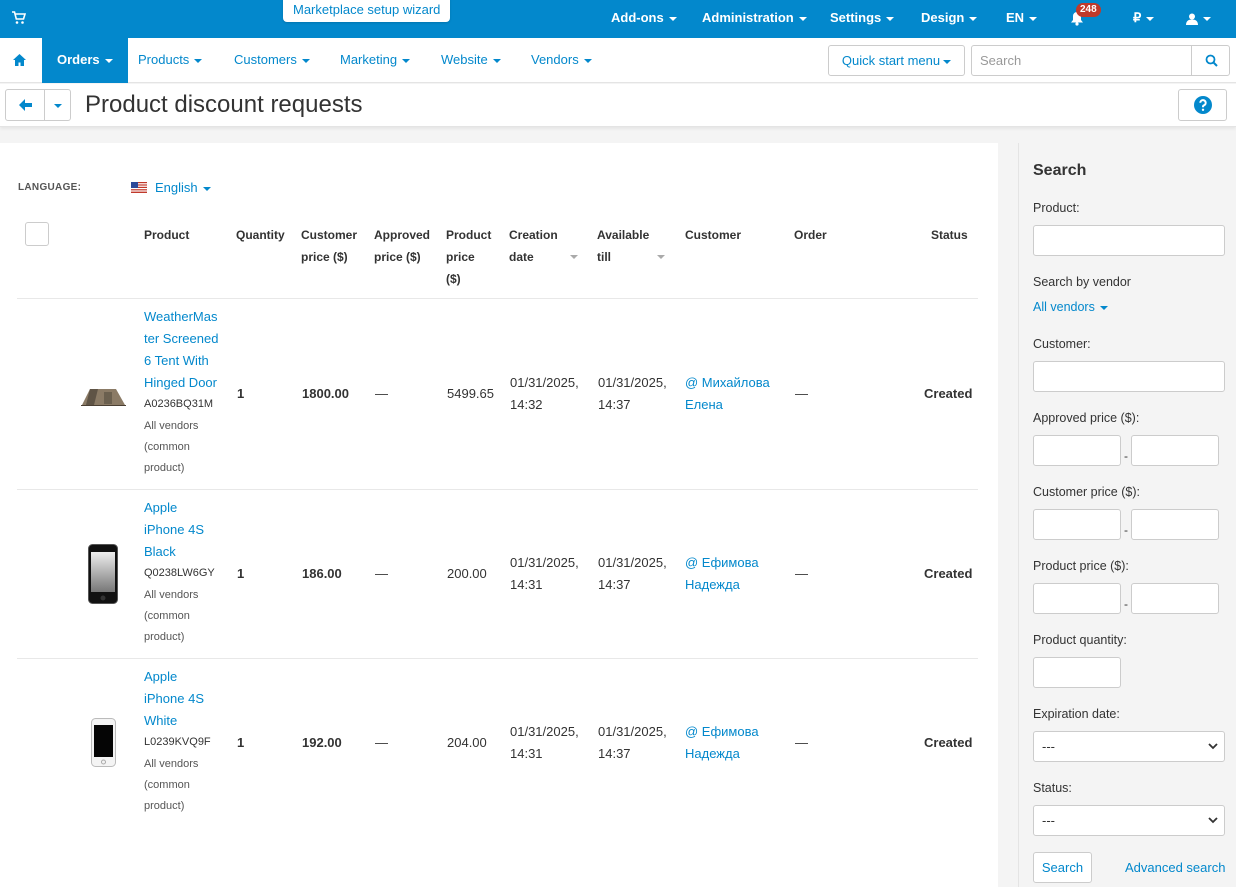  Describe the element at coordinates (1056, 208) in the screenshot. I see `product-filter-label: Product:` at that location.